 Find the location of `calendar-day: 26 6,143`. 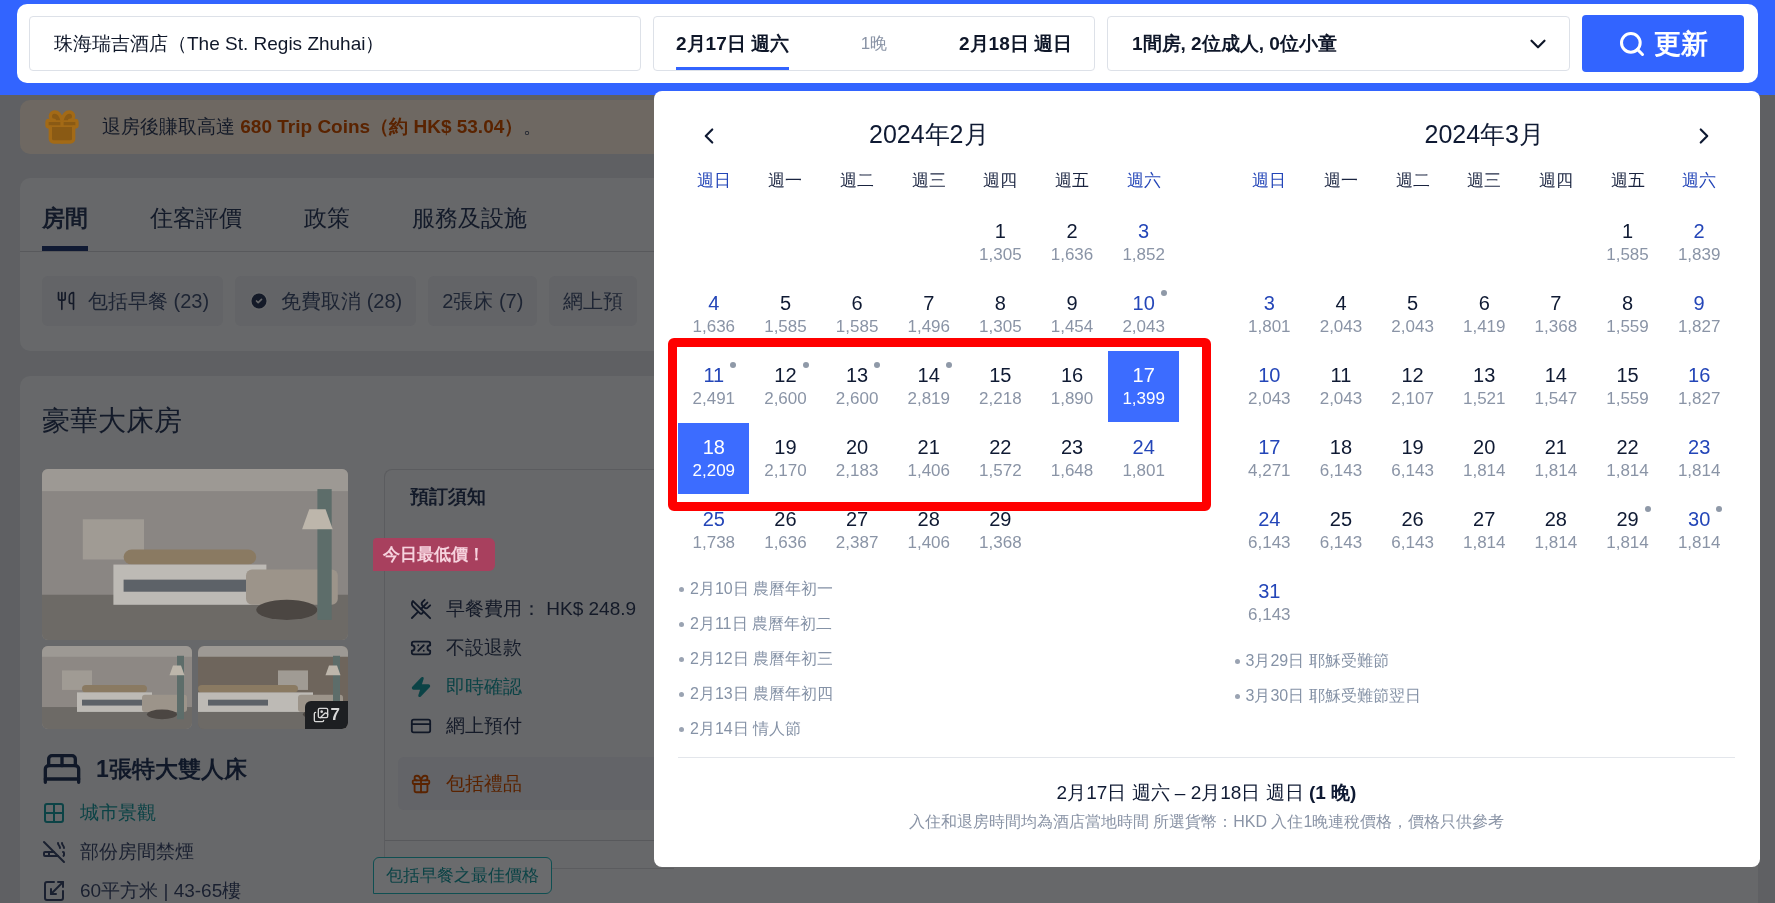

calendar-day: 26 6,143 is located at coordinates (1413, 530).